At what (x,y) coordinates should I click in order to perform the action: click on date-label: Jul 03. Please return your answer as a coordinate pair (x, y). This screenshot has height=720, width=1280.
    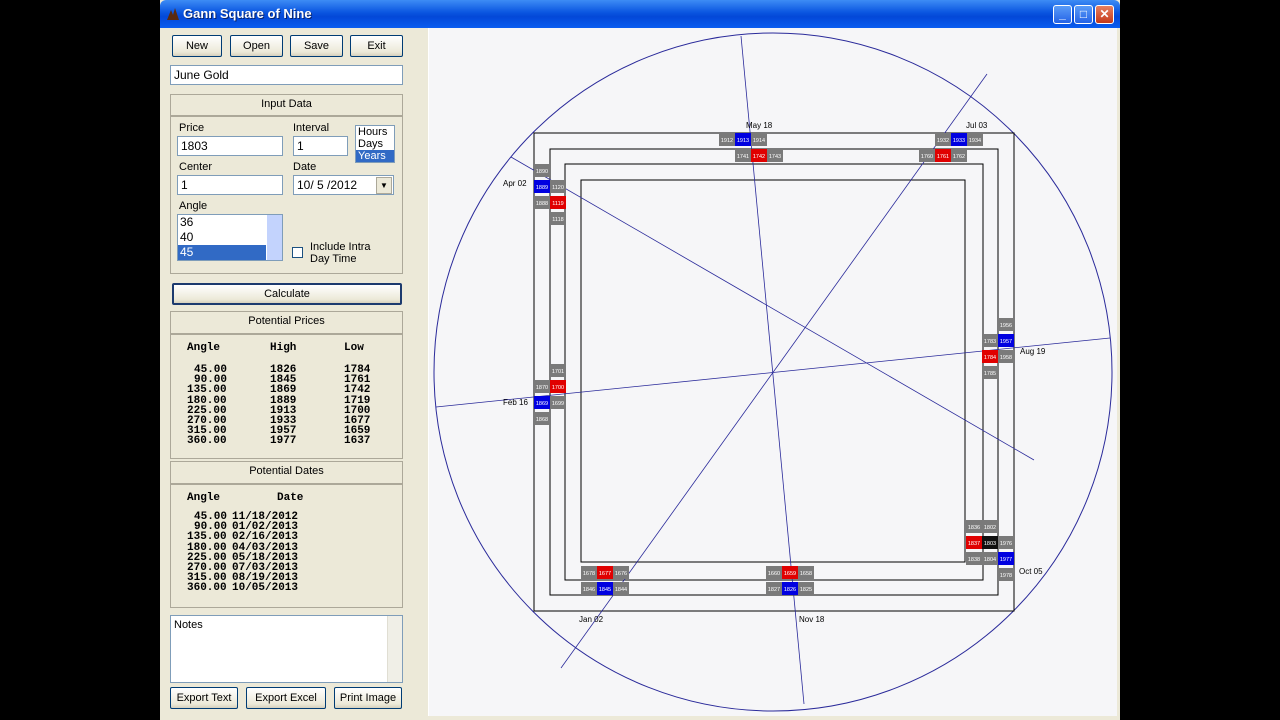
    Looking at the image, I should click on (977, 125).